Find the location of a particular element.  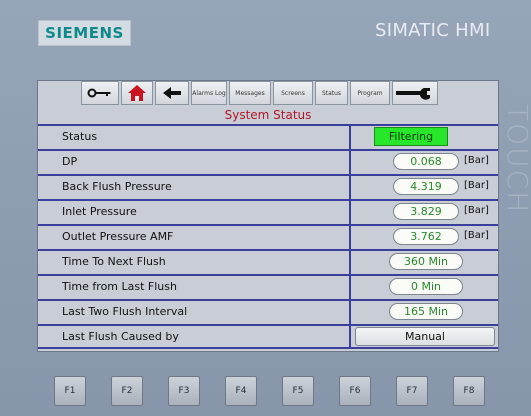

screens-button: Screens is located at coordinates (293, 93).